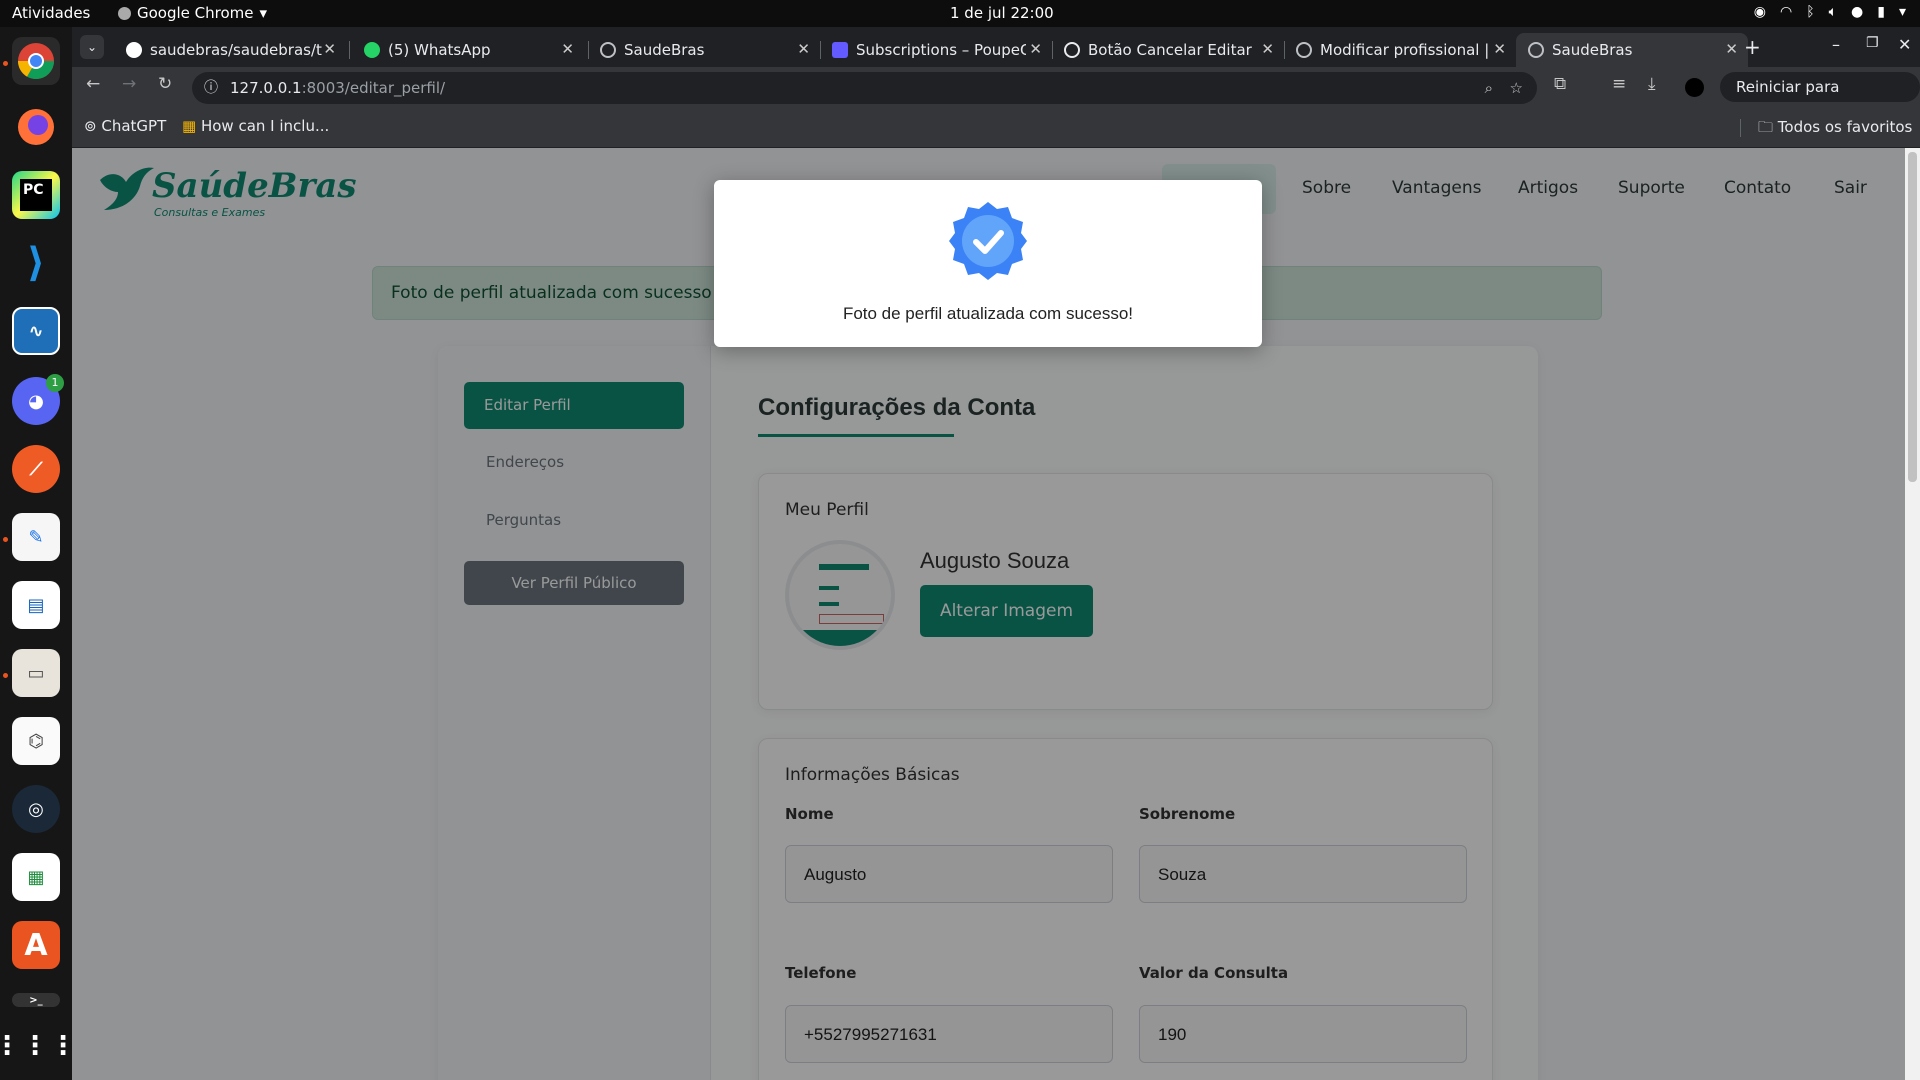 The height and width of the screenshot is (1080, 1920). Describe the element at coordinates (1516, 88) in the screenshot. I see `bookmark-star-icon: ☆` at that location.